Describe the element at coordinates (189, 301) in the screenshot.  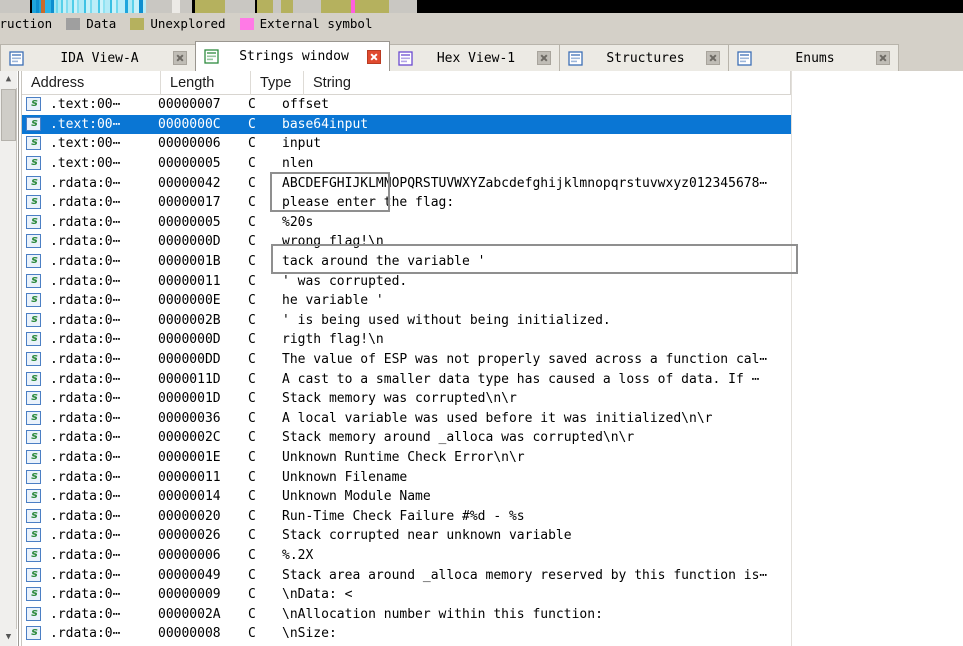
I see `cell-length: 0000000E` at that location.